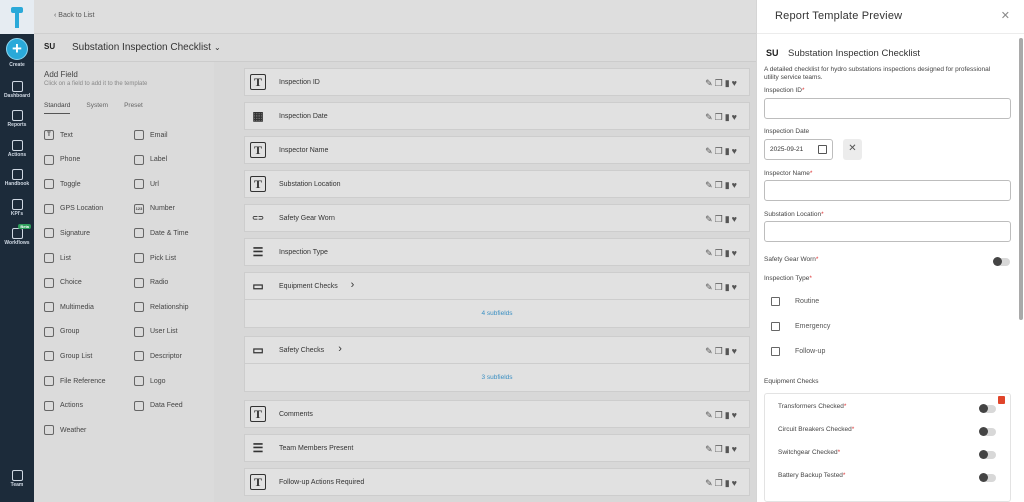 This screenshot has height=502, width=1024. Describe the element at coordinates (497, 378) in the screenshot. I see `subfields-toggle: 3 subfields` at that location.